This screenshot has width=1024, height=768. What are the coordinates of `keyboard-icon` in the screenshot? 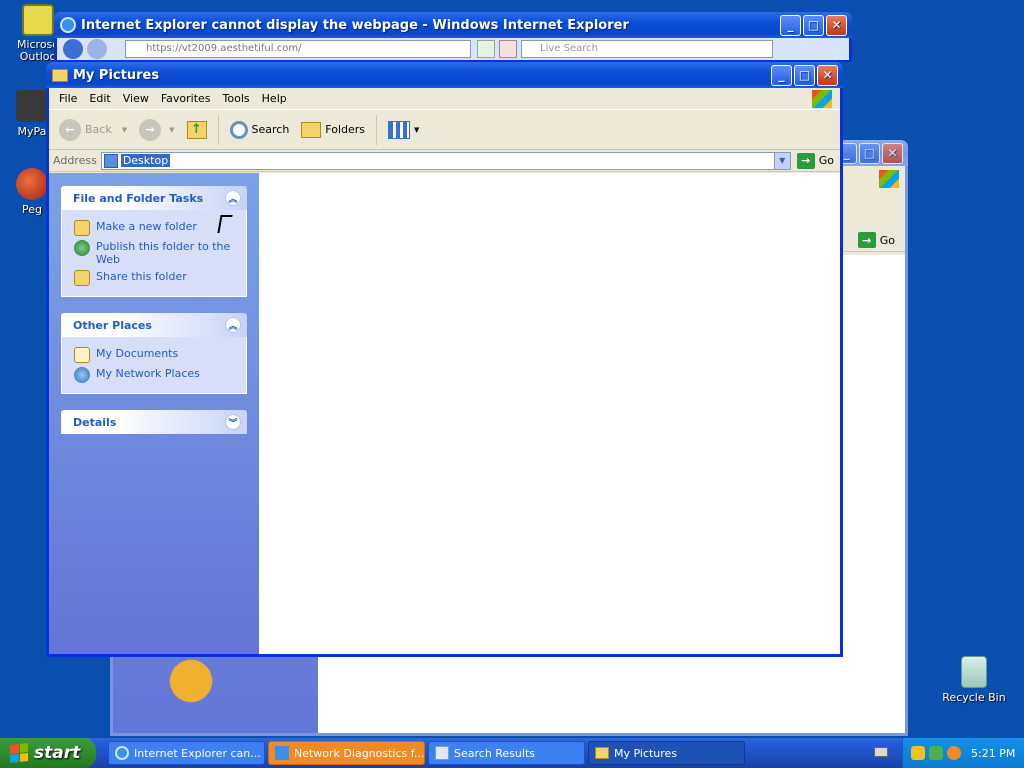 It's located at (881, 752).